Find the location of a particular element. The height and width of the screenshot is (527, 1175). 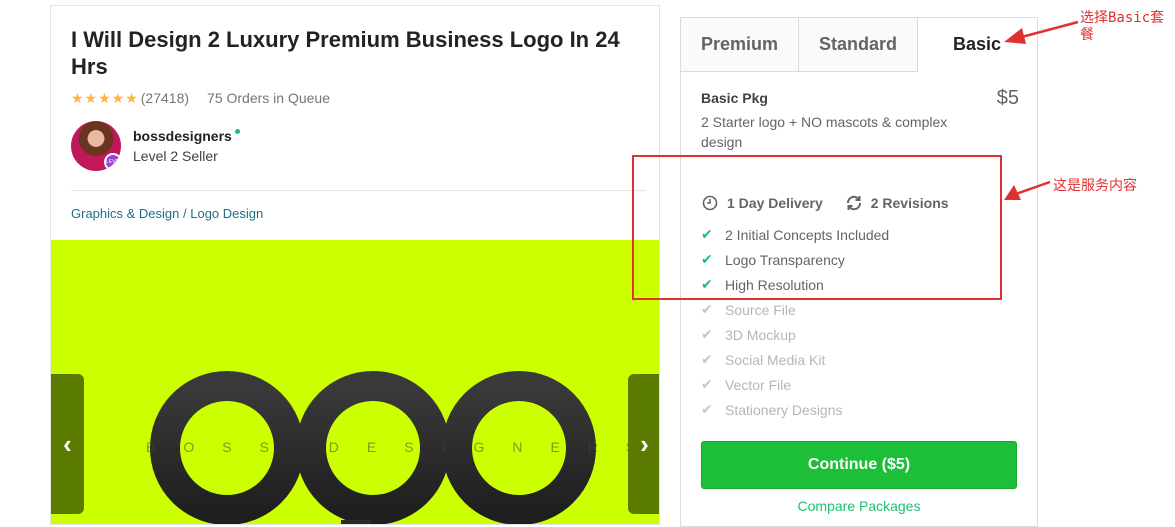

breadcrumb: Graphics & Design / Logo Design is located at coordinates (167, 213).